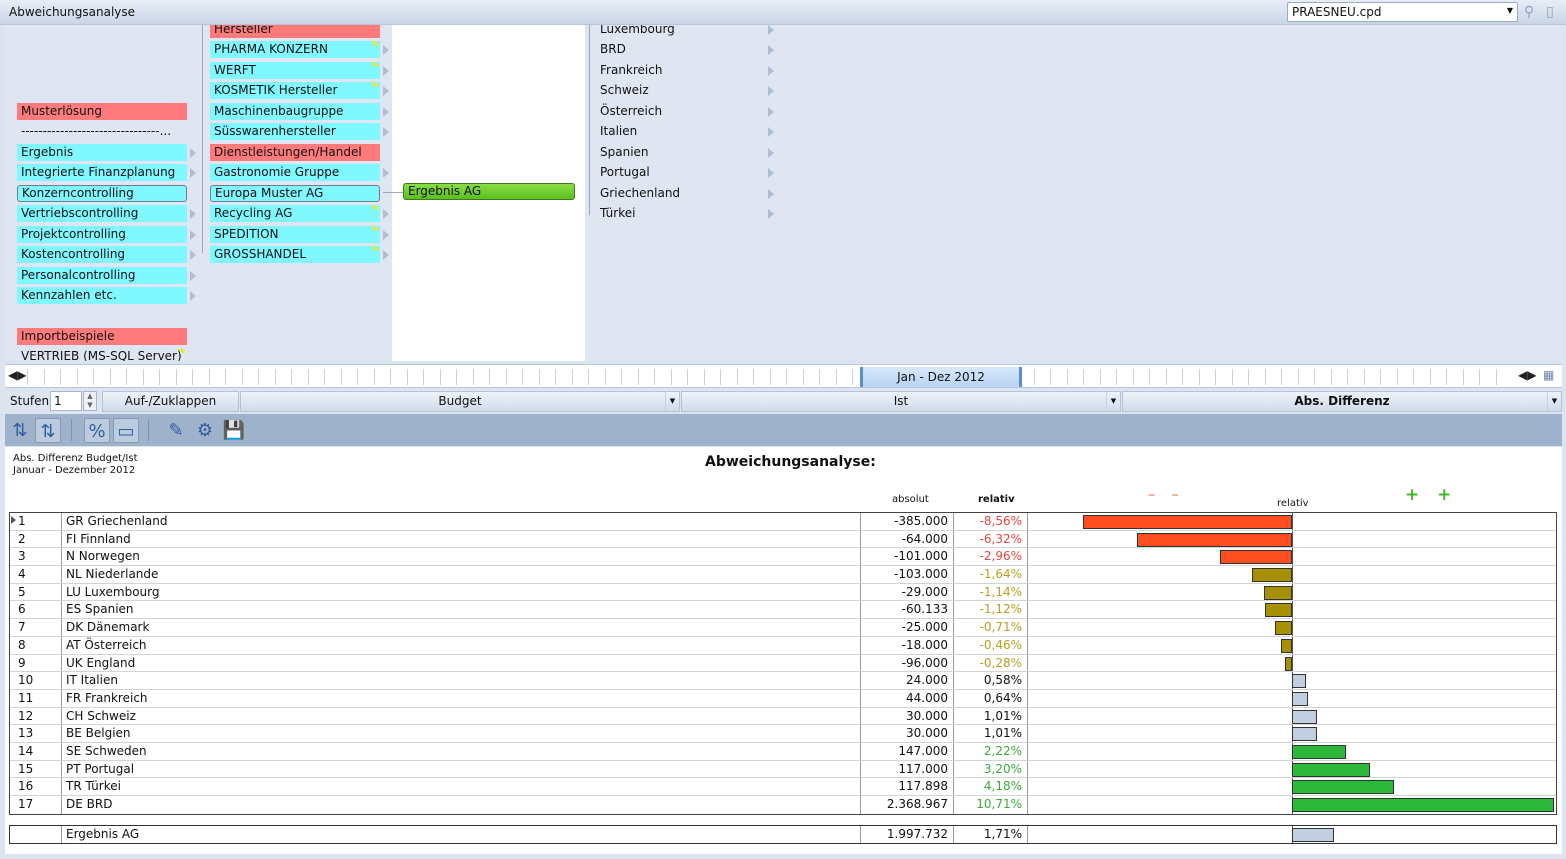 The width and height of the screenshot is (1566, 859). I want to click on timeline-left-right-icon: ◀▶, so click(17, 375).